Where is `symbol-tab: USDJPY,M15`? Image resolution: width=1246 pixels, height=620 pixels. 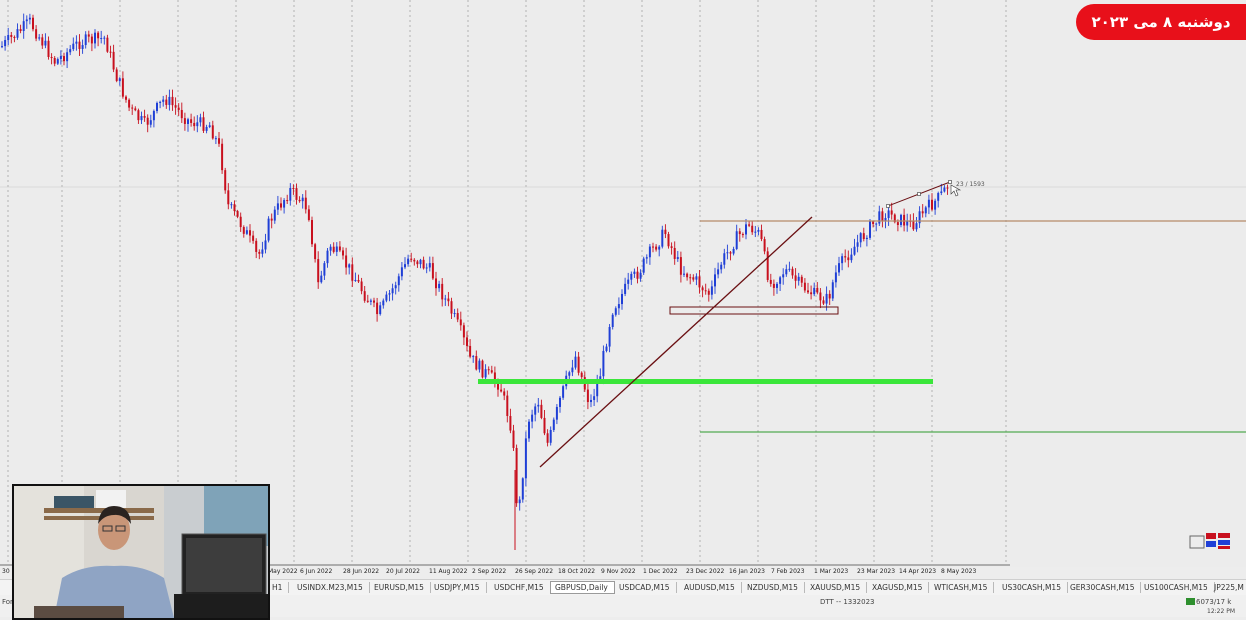 symbol-tab: USDJPY,M15 is located at coordinates (458, 587).